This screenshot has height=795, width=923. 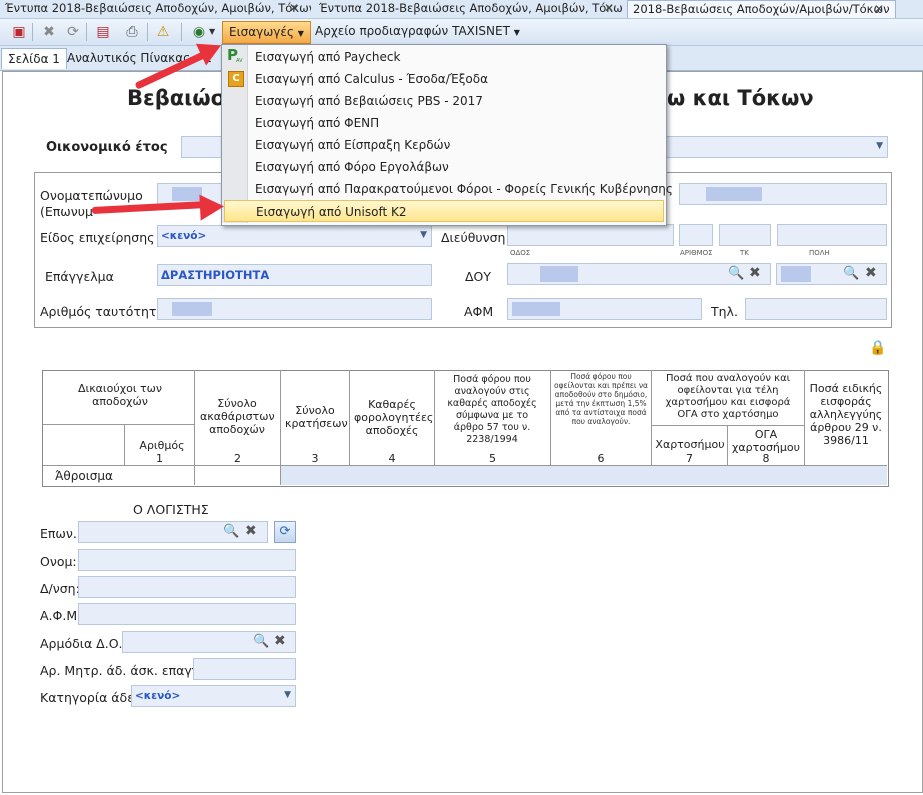 I want to click on menu-item-profits: Εισαγωγή από Είσπραξη Κερδών, so click(x=352, y=145).